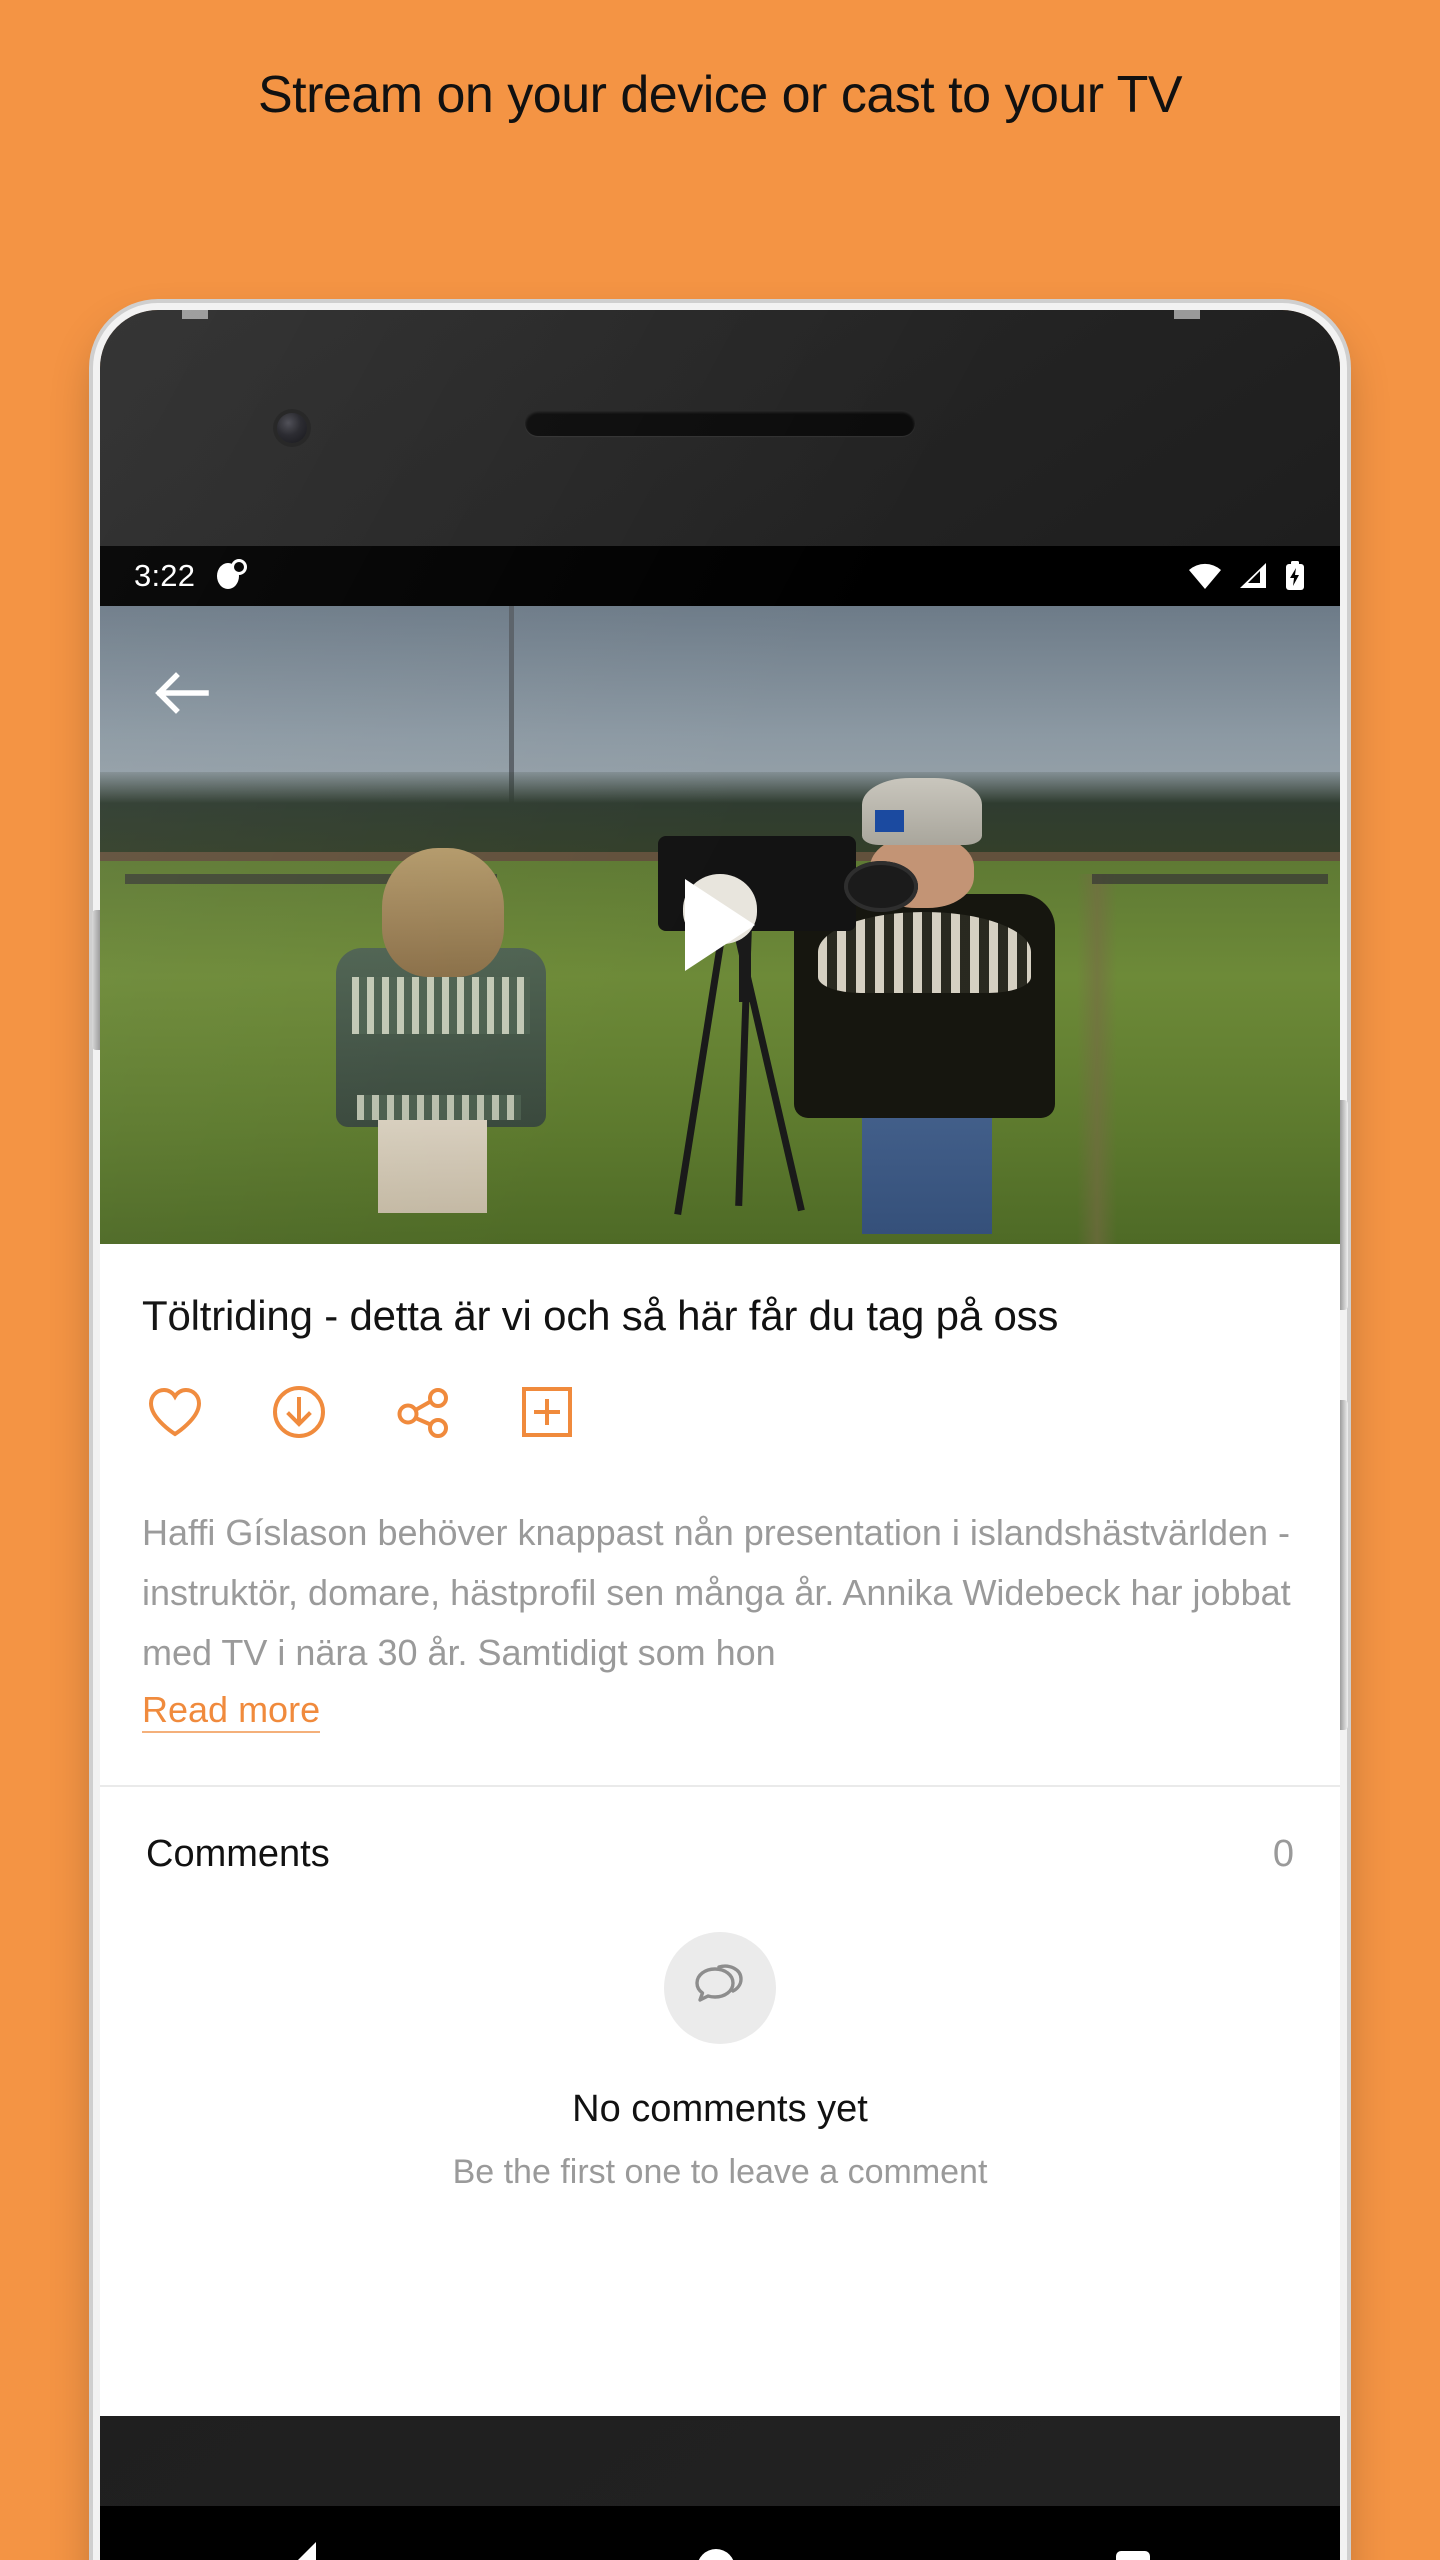  Describe the element at coordinates (720, 1987) in the screenshot. I see `chat-bubbles-icon` at that location.